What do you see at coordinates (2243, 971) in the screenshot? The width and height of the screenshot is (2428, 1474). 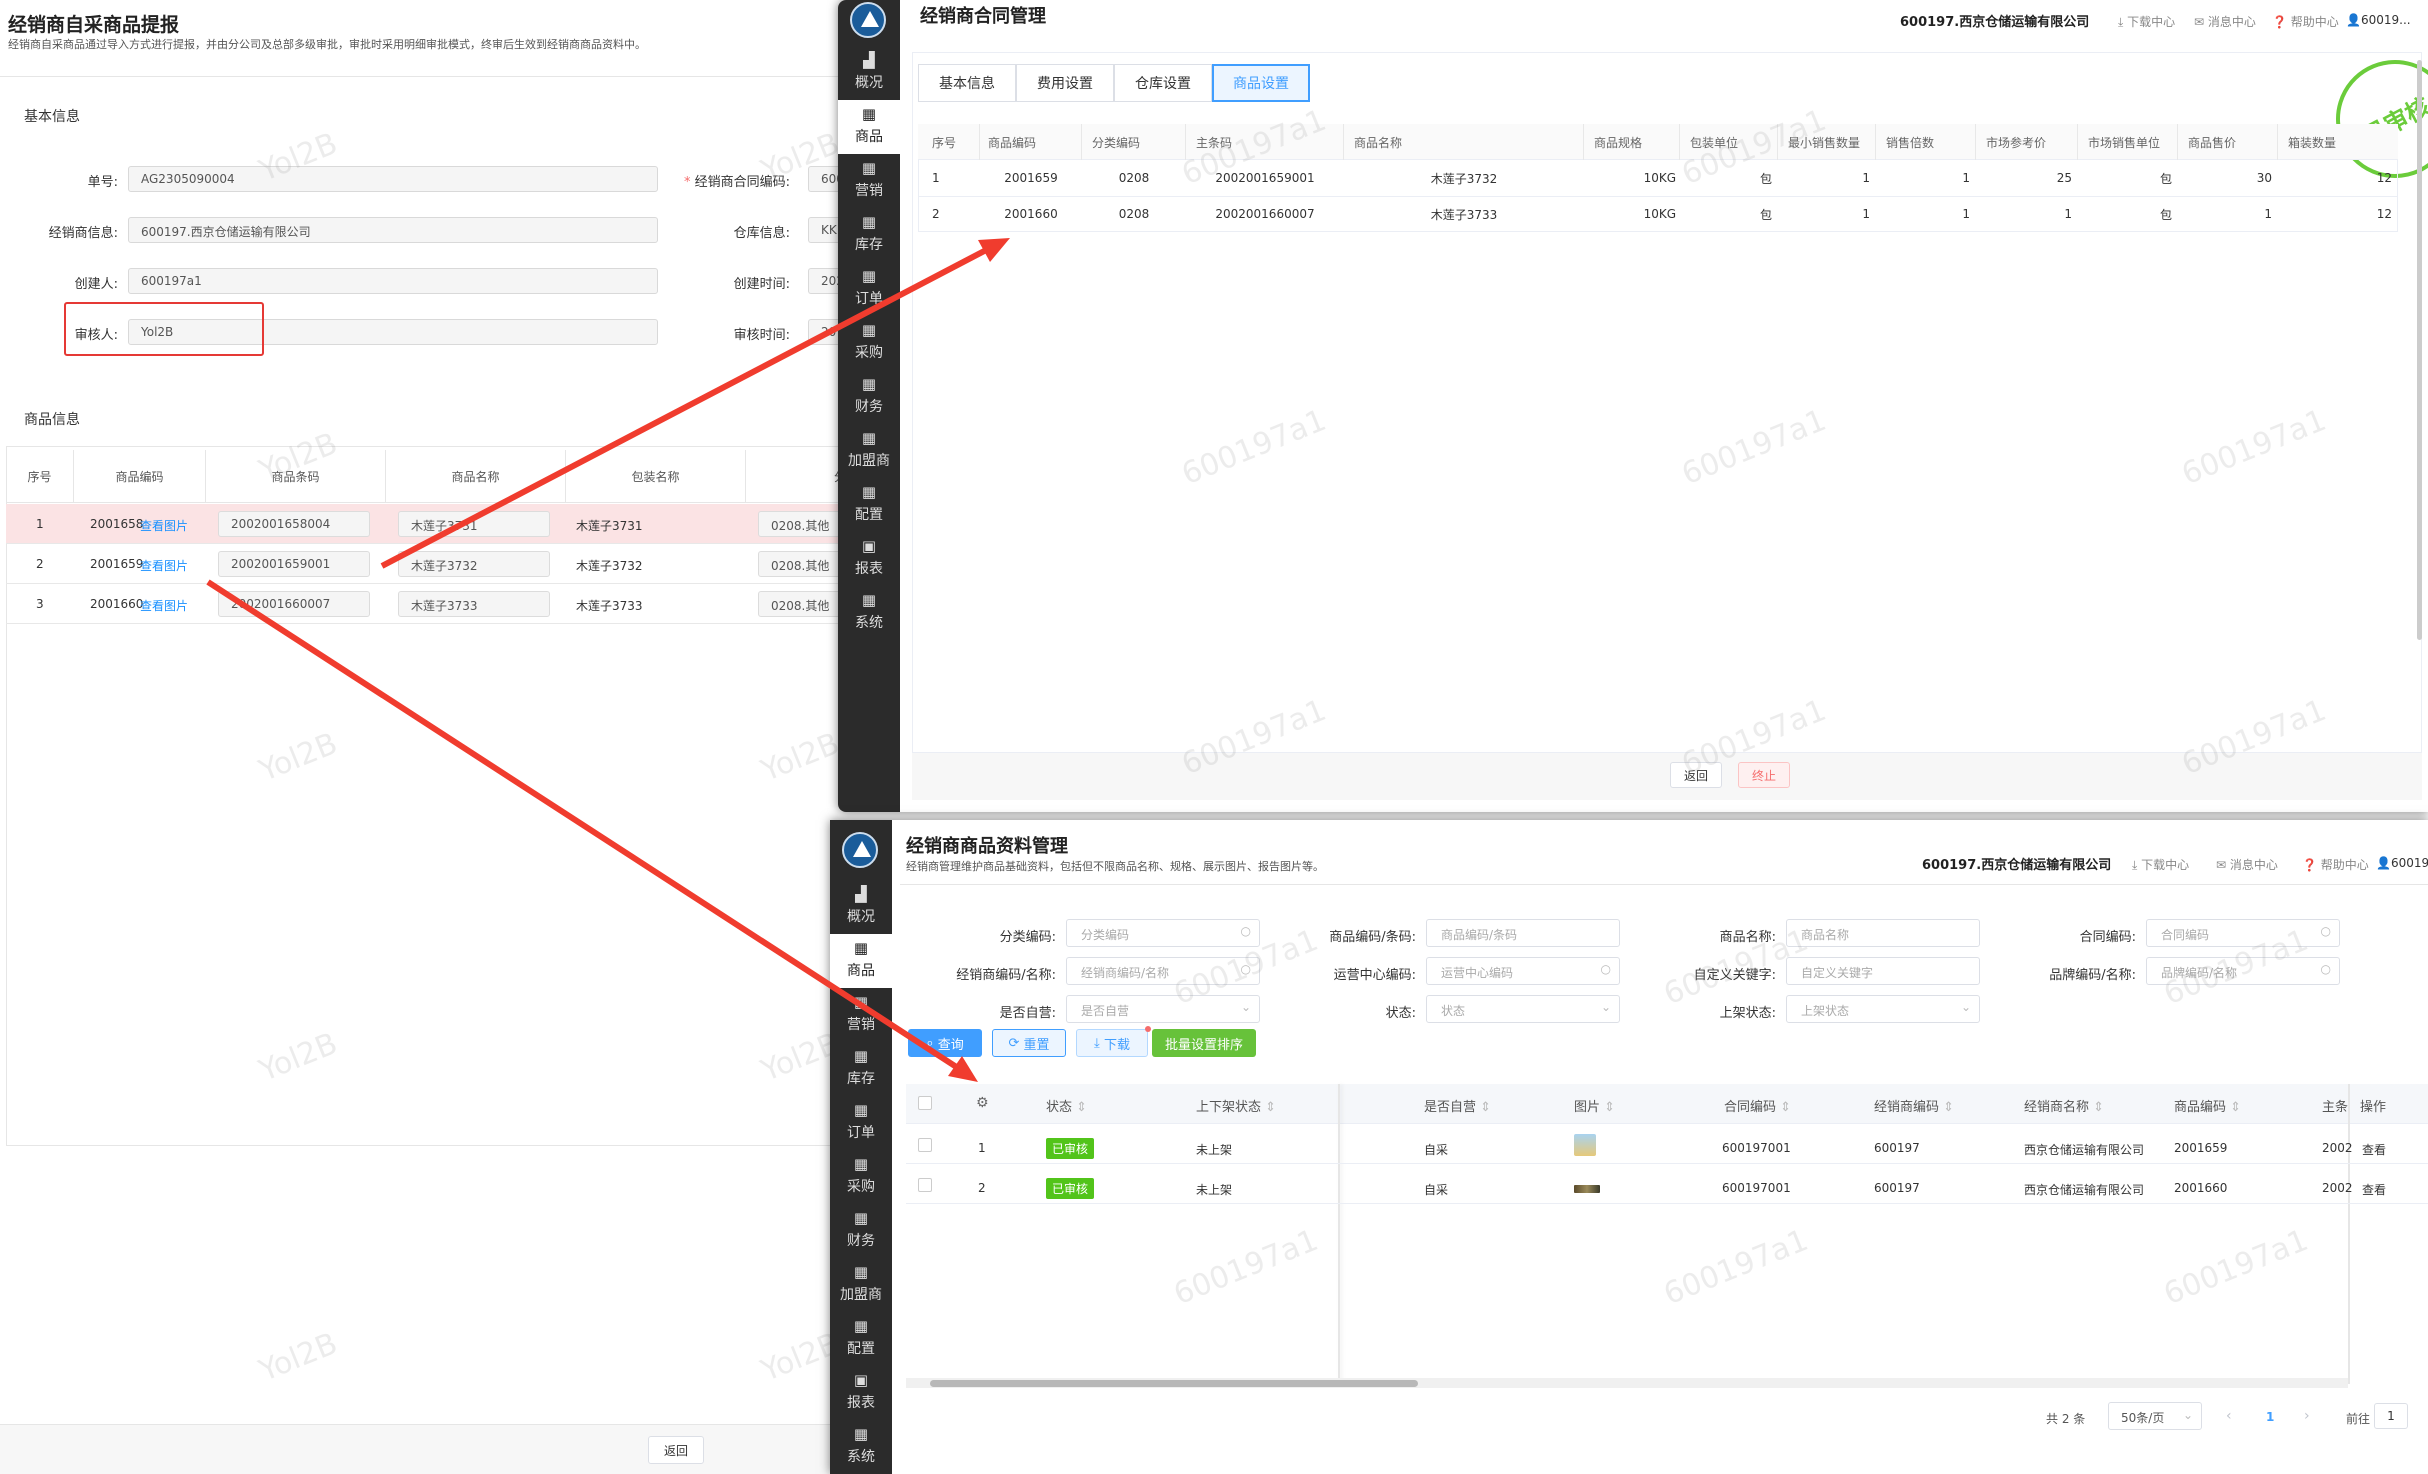 I see `filter-brand-input: 品牌编码/名称 ○` at bounding box center [2243, 971].